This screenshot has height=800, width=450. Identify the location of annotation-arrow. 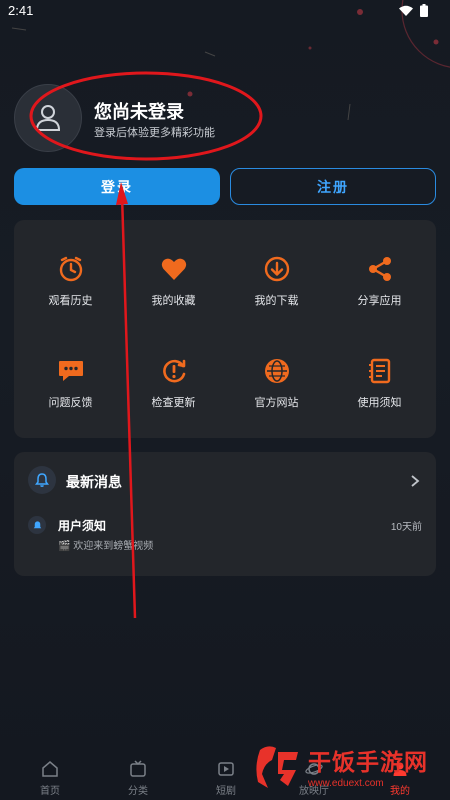
(126, 400).